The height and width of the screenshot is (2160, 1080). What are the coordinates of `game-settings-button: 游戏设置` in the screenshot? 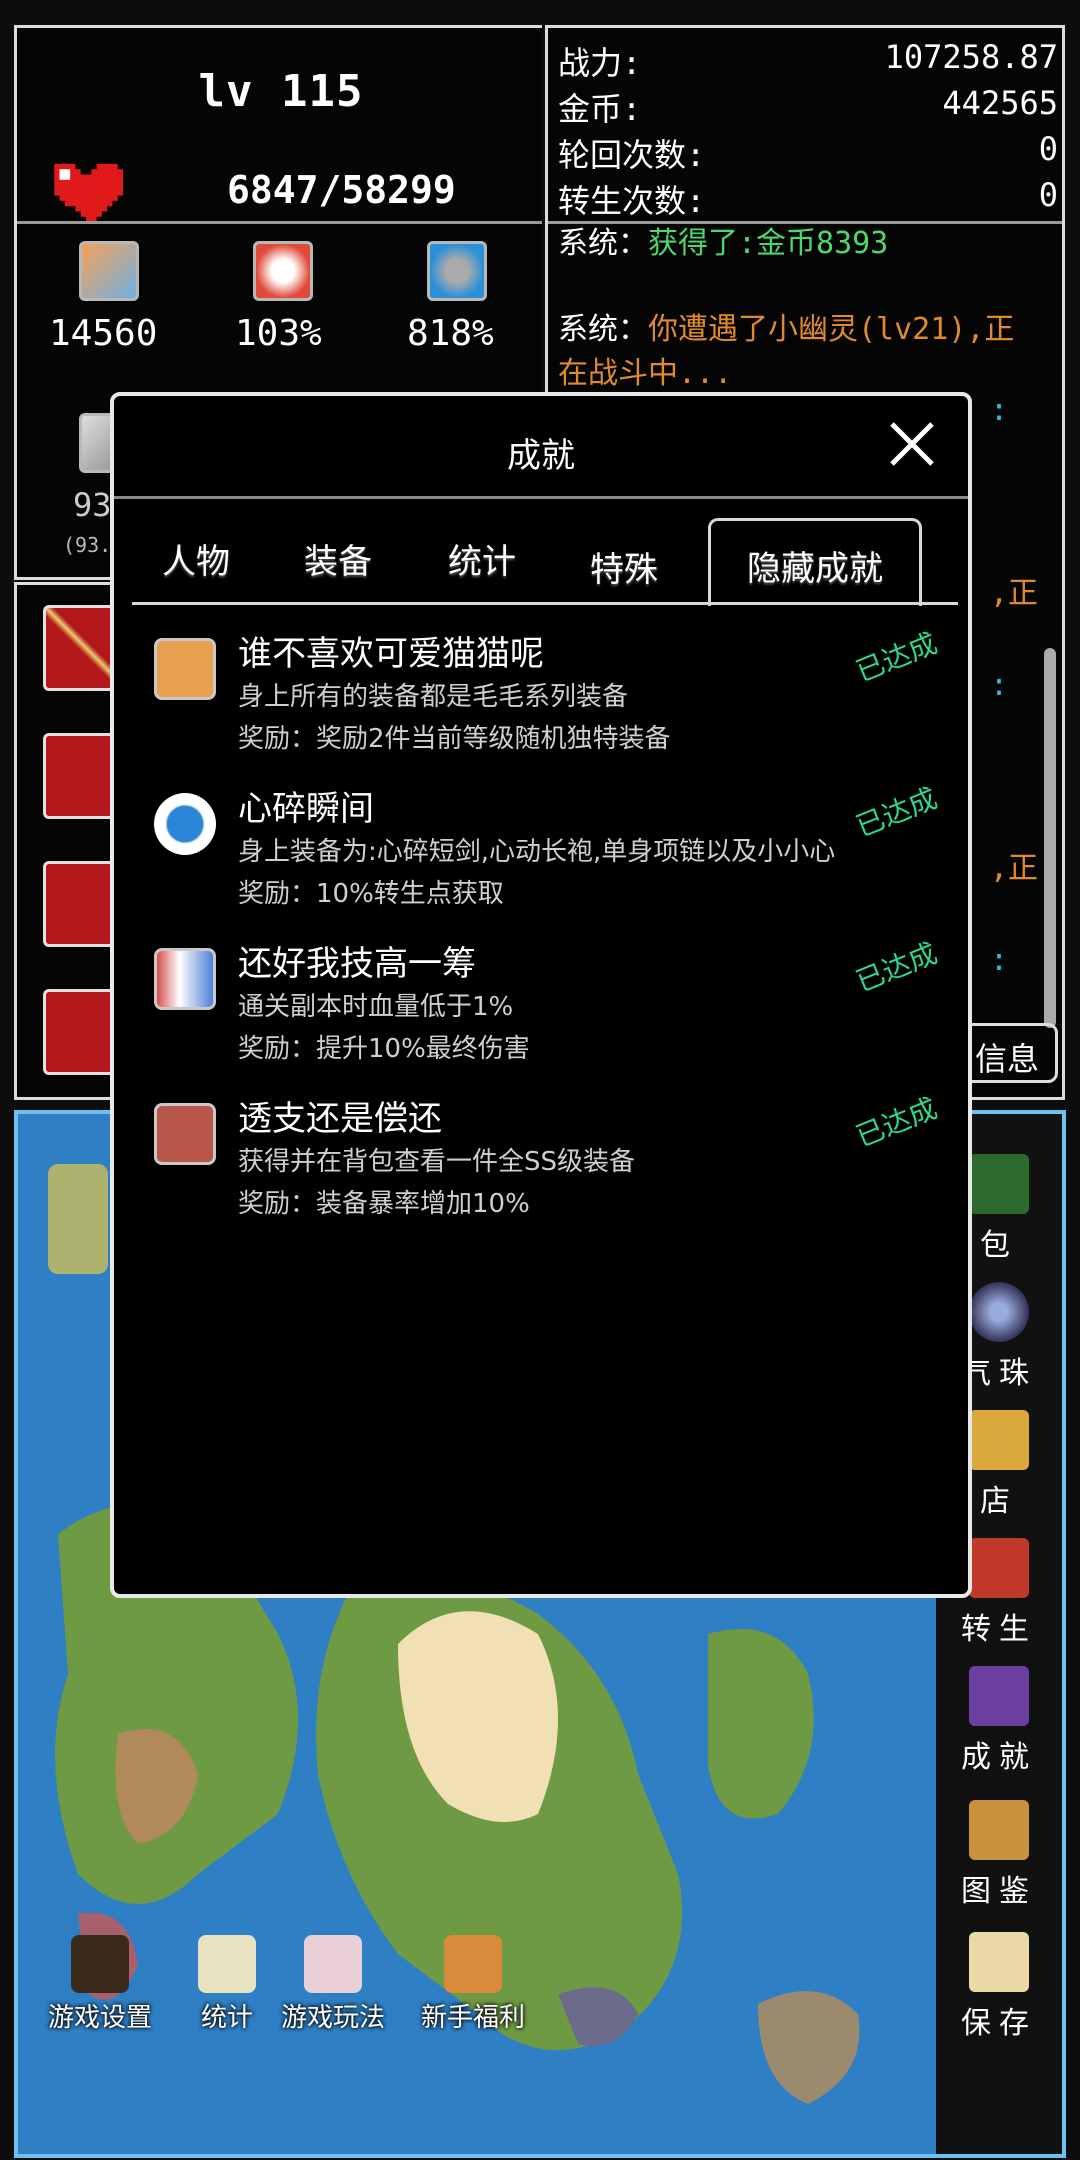 It's located at (100, 1984).